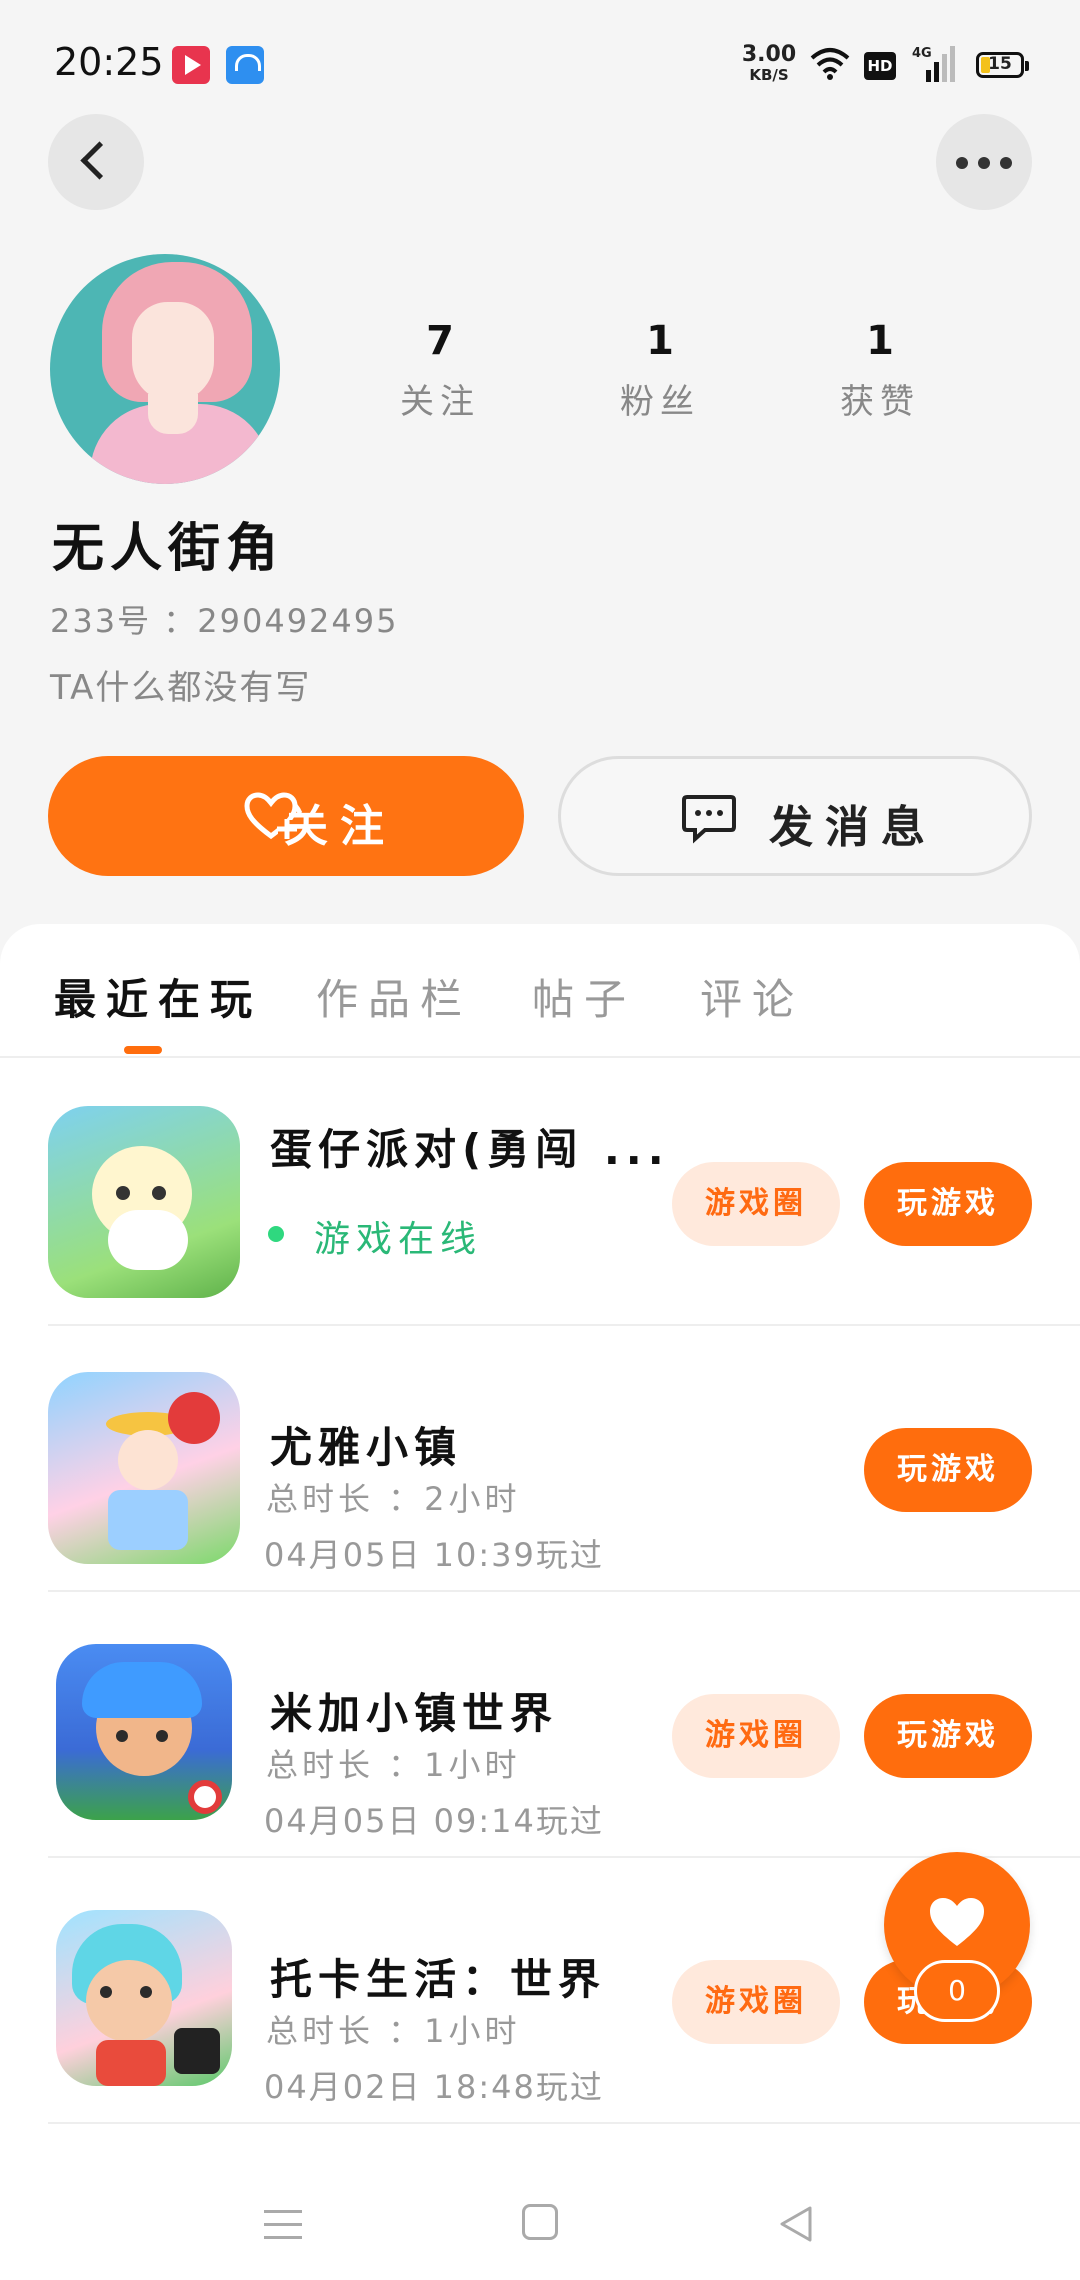  I want to click on home-icon, so click(540, 2222).